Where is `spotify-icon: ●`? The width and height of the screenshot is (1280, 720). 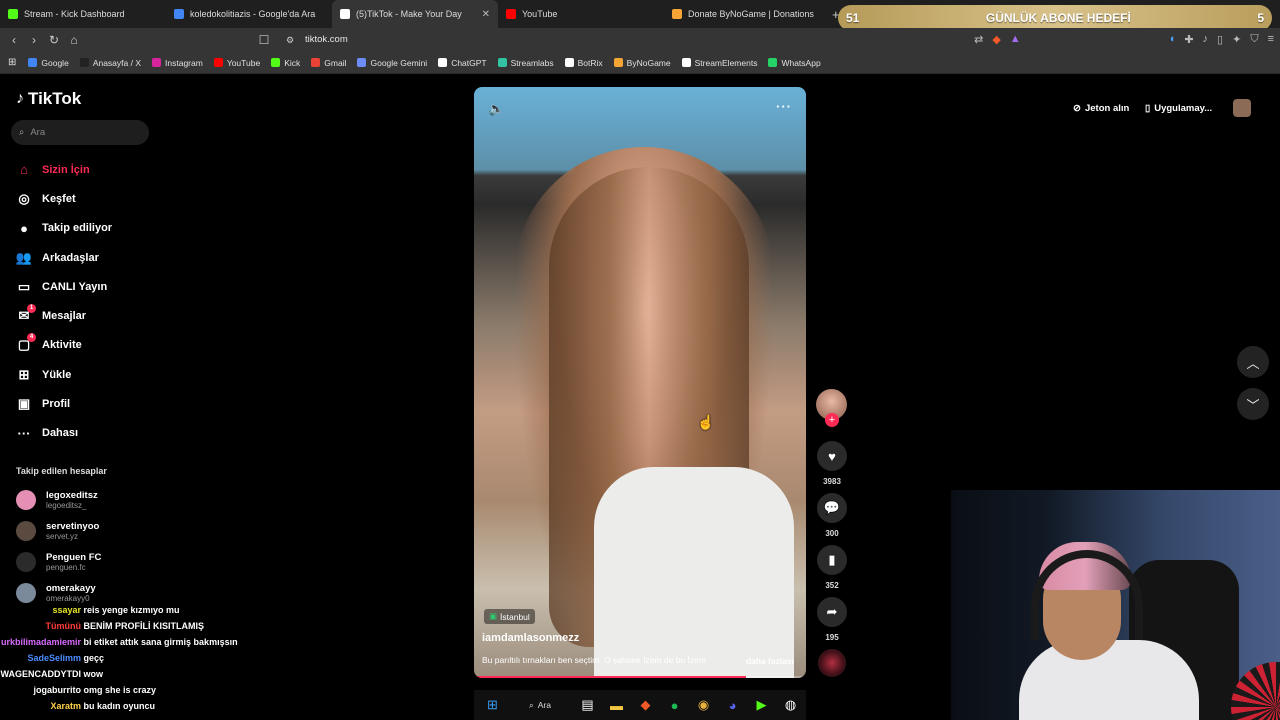 spotify-icon: ● is located at coordinates (674, 705).